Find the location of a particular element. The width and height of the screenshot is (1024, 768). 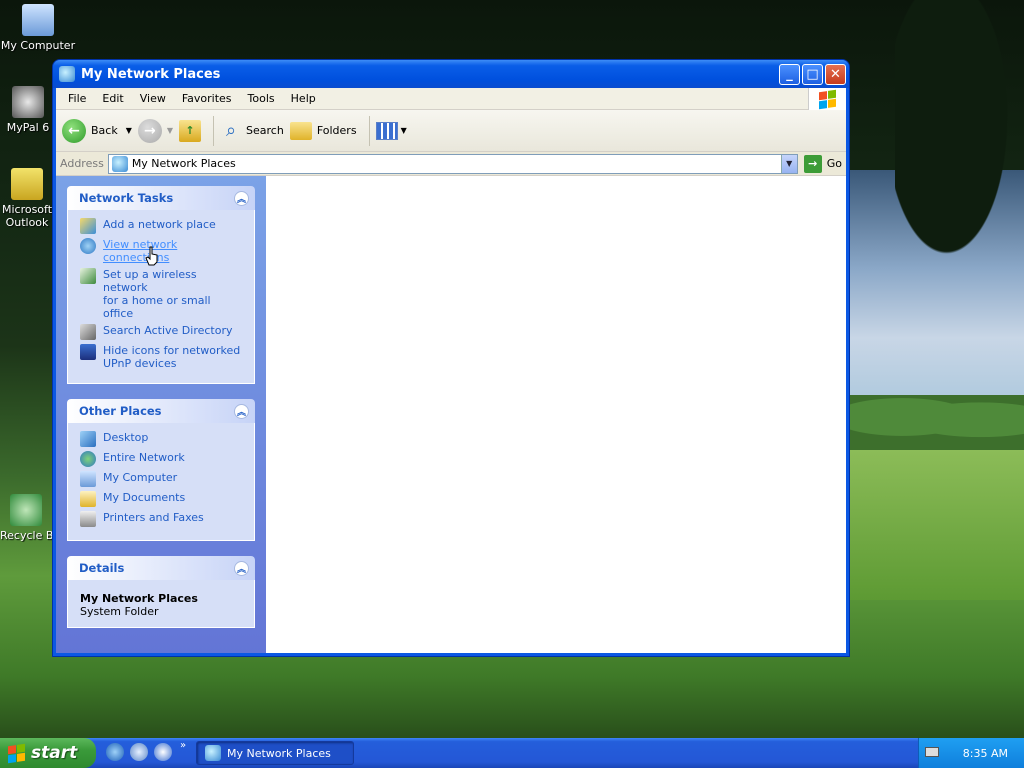

place-my-documents: My Documents is located at coordinates (162, 499).